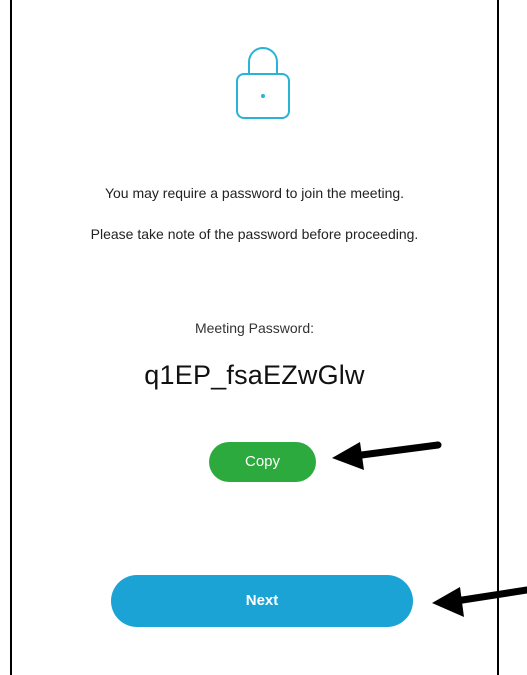  Describe the element at coordinates (254, 375) in the screenshot. I see `meeting-password-value: q1EP_fsaEZwGlw` at that location.